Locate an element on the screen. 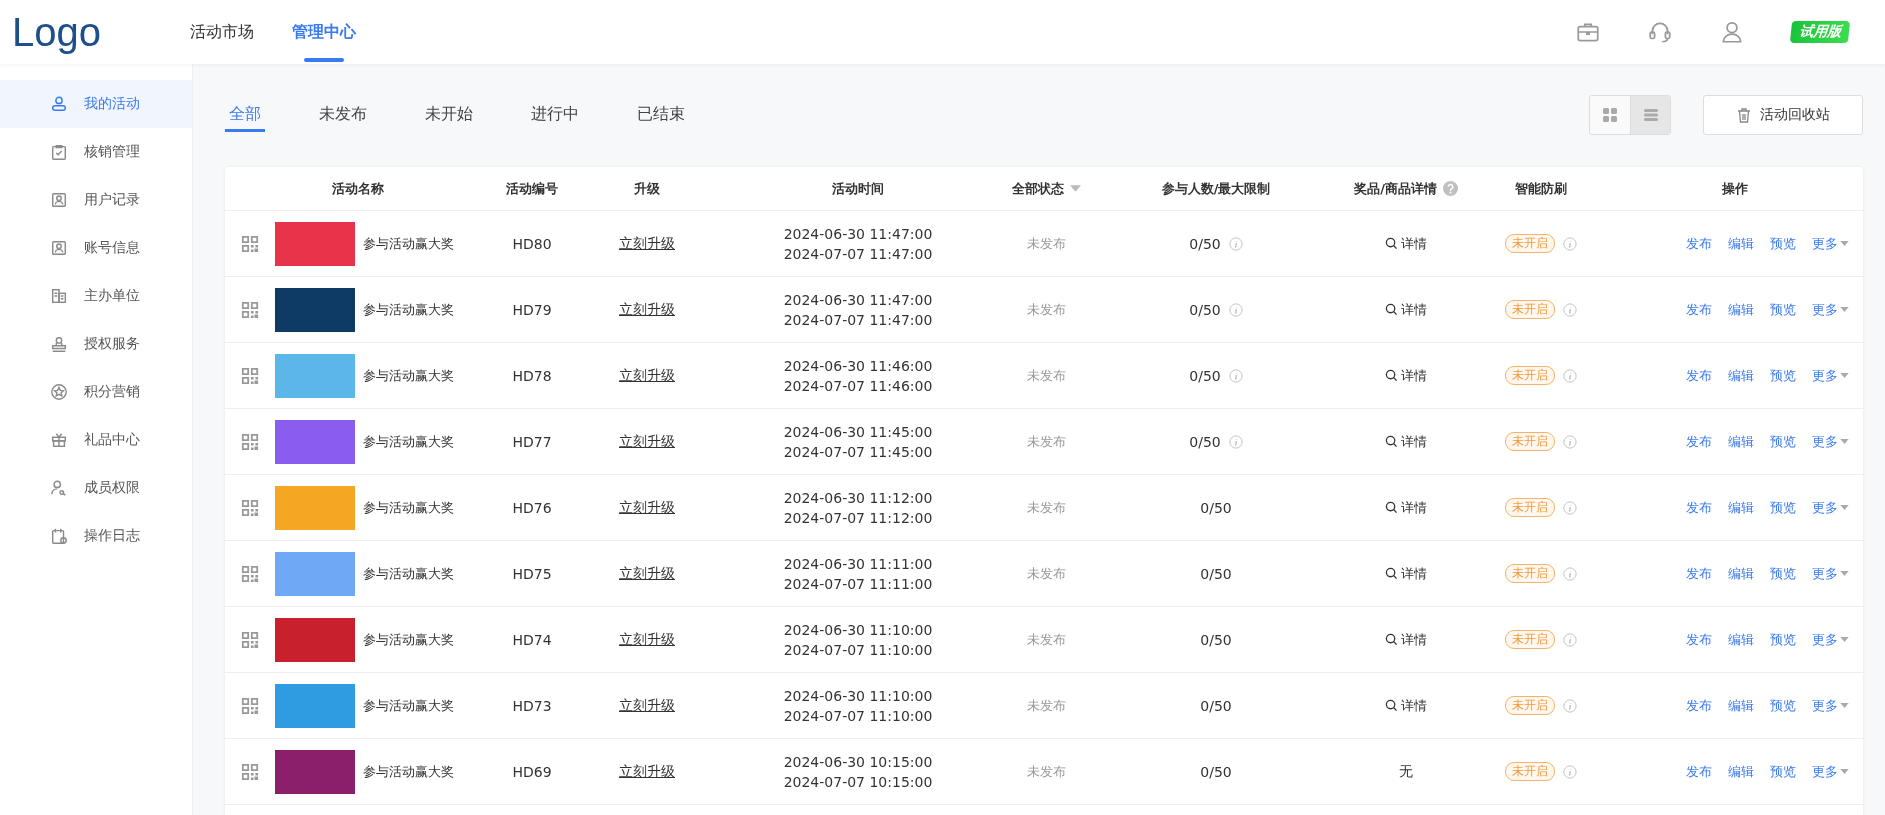 This screenshot has height=815, width=1885. filter-tab: 未发布 is located at coordinates (343, 115).